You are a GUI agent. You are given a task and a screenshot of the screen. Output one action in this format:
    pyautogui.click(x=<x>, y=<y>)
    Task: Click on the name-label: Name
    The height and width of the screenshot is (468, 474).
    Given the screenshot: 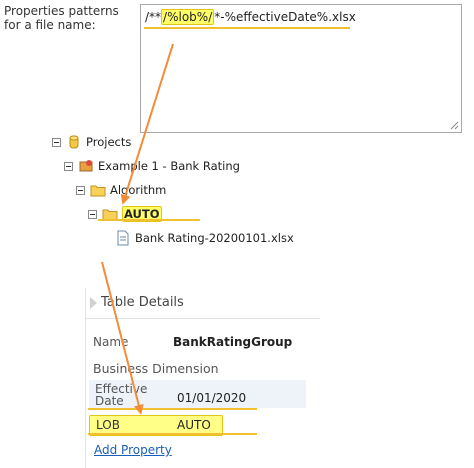 What is the action you would take?
    pyautogui.click(x=111, y=342)
    